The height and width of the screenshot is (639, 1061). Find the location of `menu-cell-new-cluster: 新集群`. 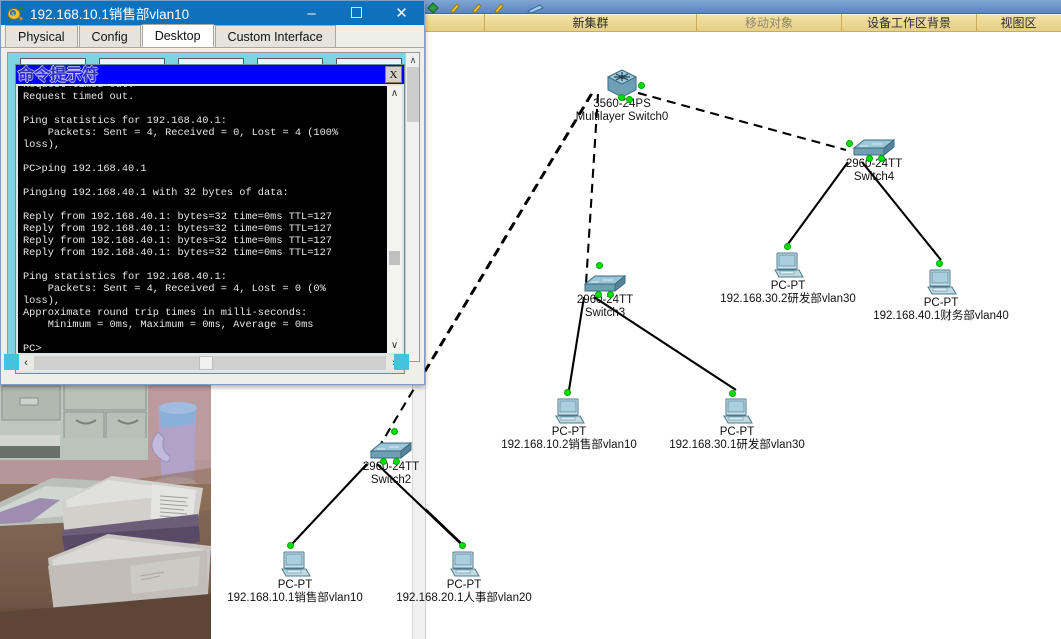

menu-cell-new-cluster: 新集群 is located at coordinates (591, 23).